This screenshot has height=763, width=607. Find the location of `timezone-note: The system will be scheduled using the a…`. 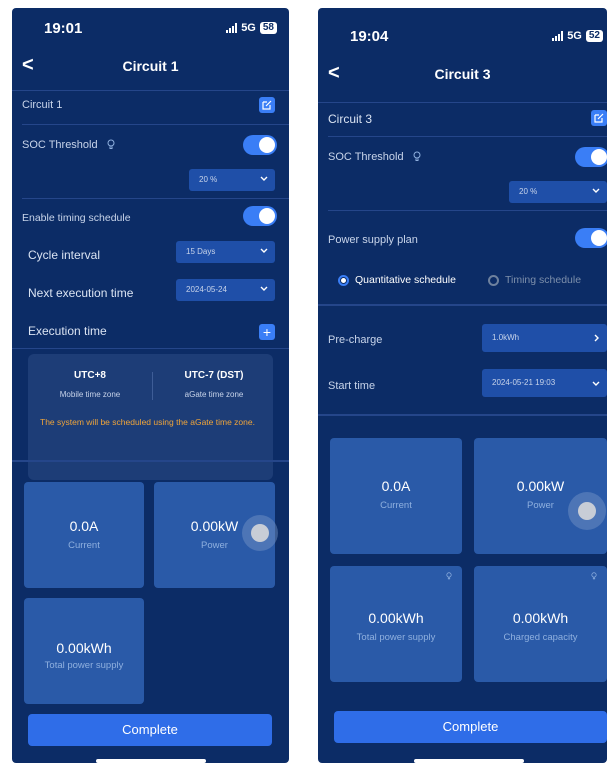

timezone-note: The system will be scheduled using the a… is located at coordinates (147, 422).